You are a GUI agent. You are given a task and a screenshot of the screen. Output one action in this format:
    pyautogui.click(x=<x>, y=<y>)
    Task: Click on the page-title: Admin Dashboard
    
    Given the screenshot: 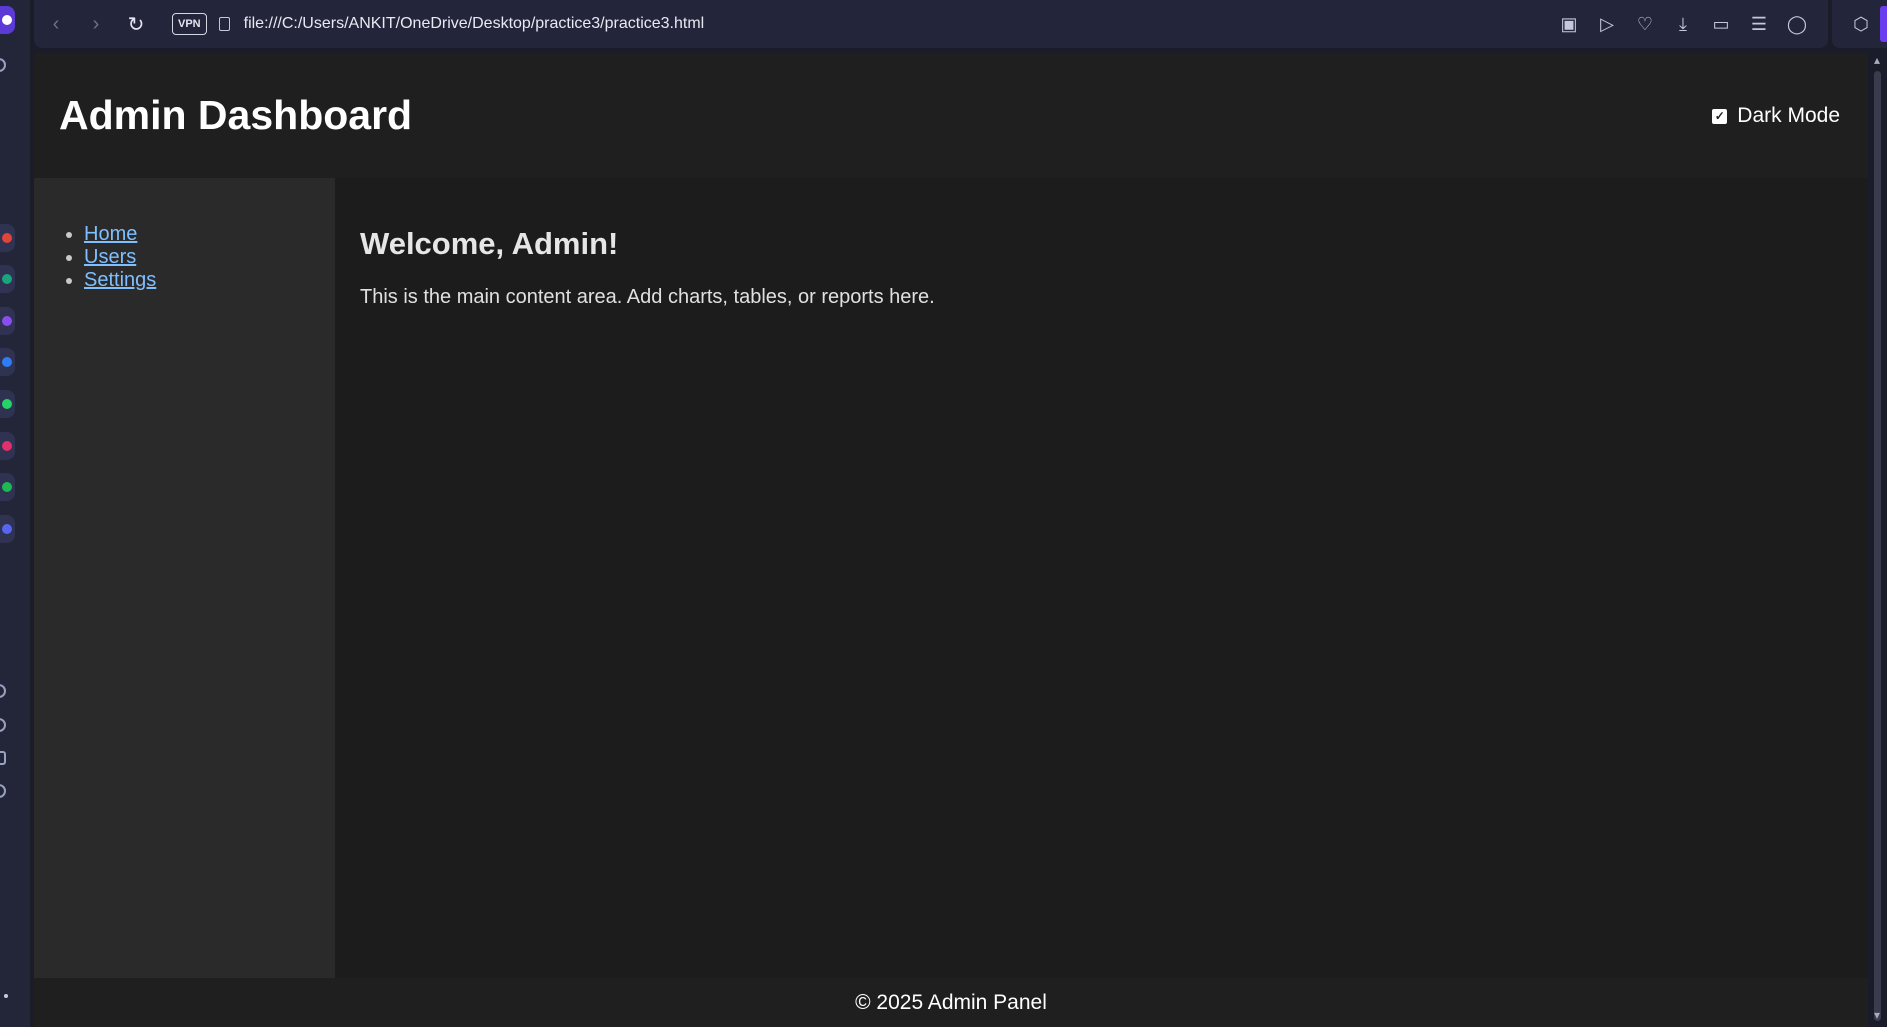 What is the action you would take?
    pyautogui.click(x=236, y=115)
    